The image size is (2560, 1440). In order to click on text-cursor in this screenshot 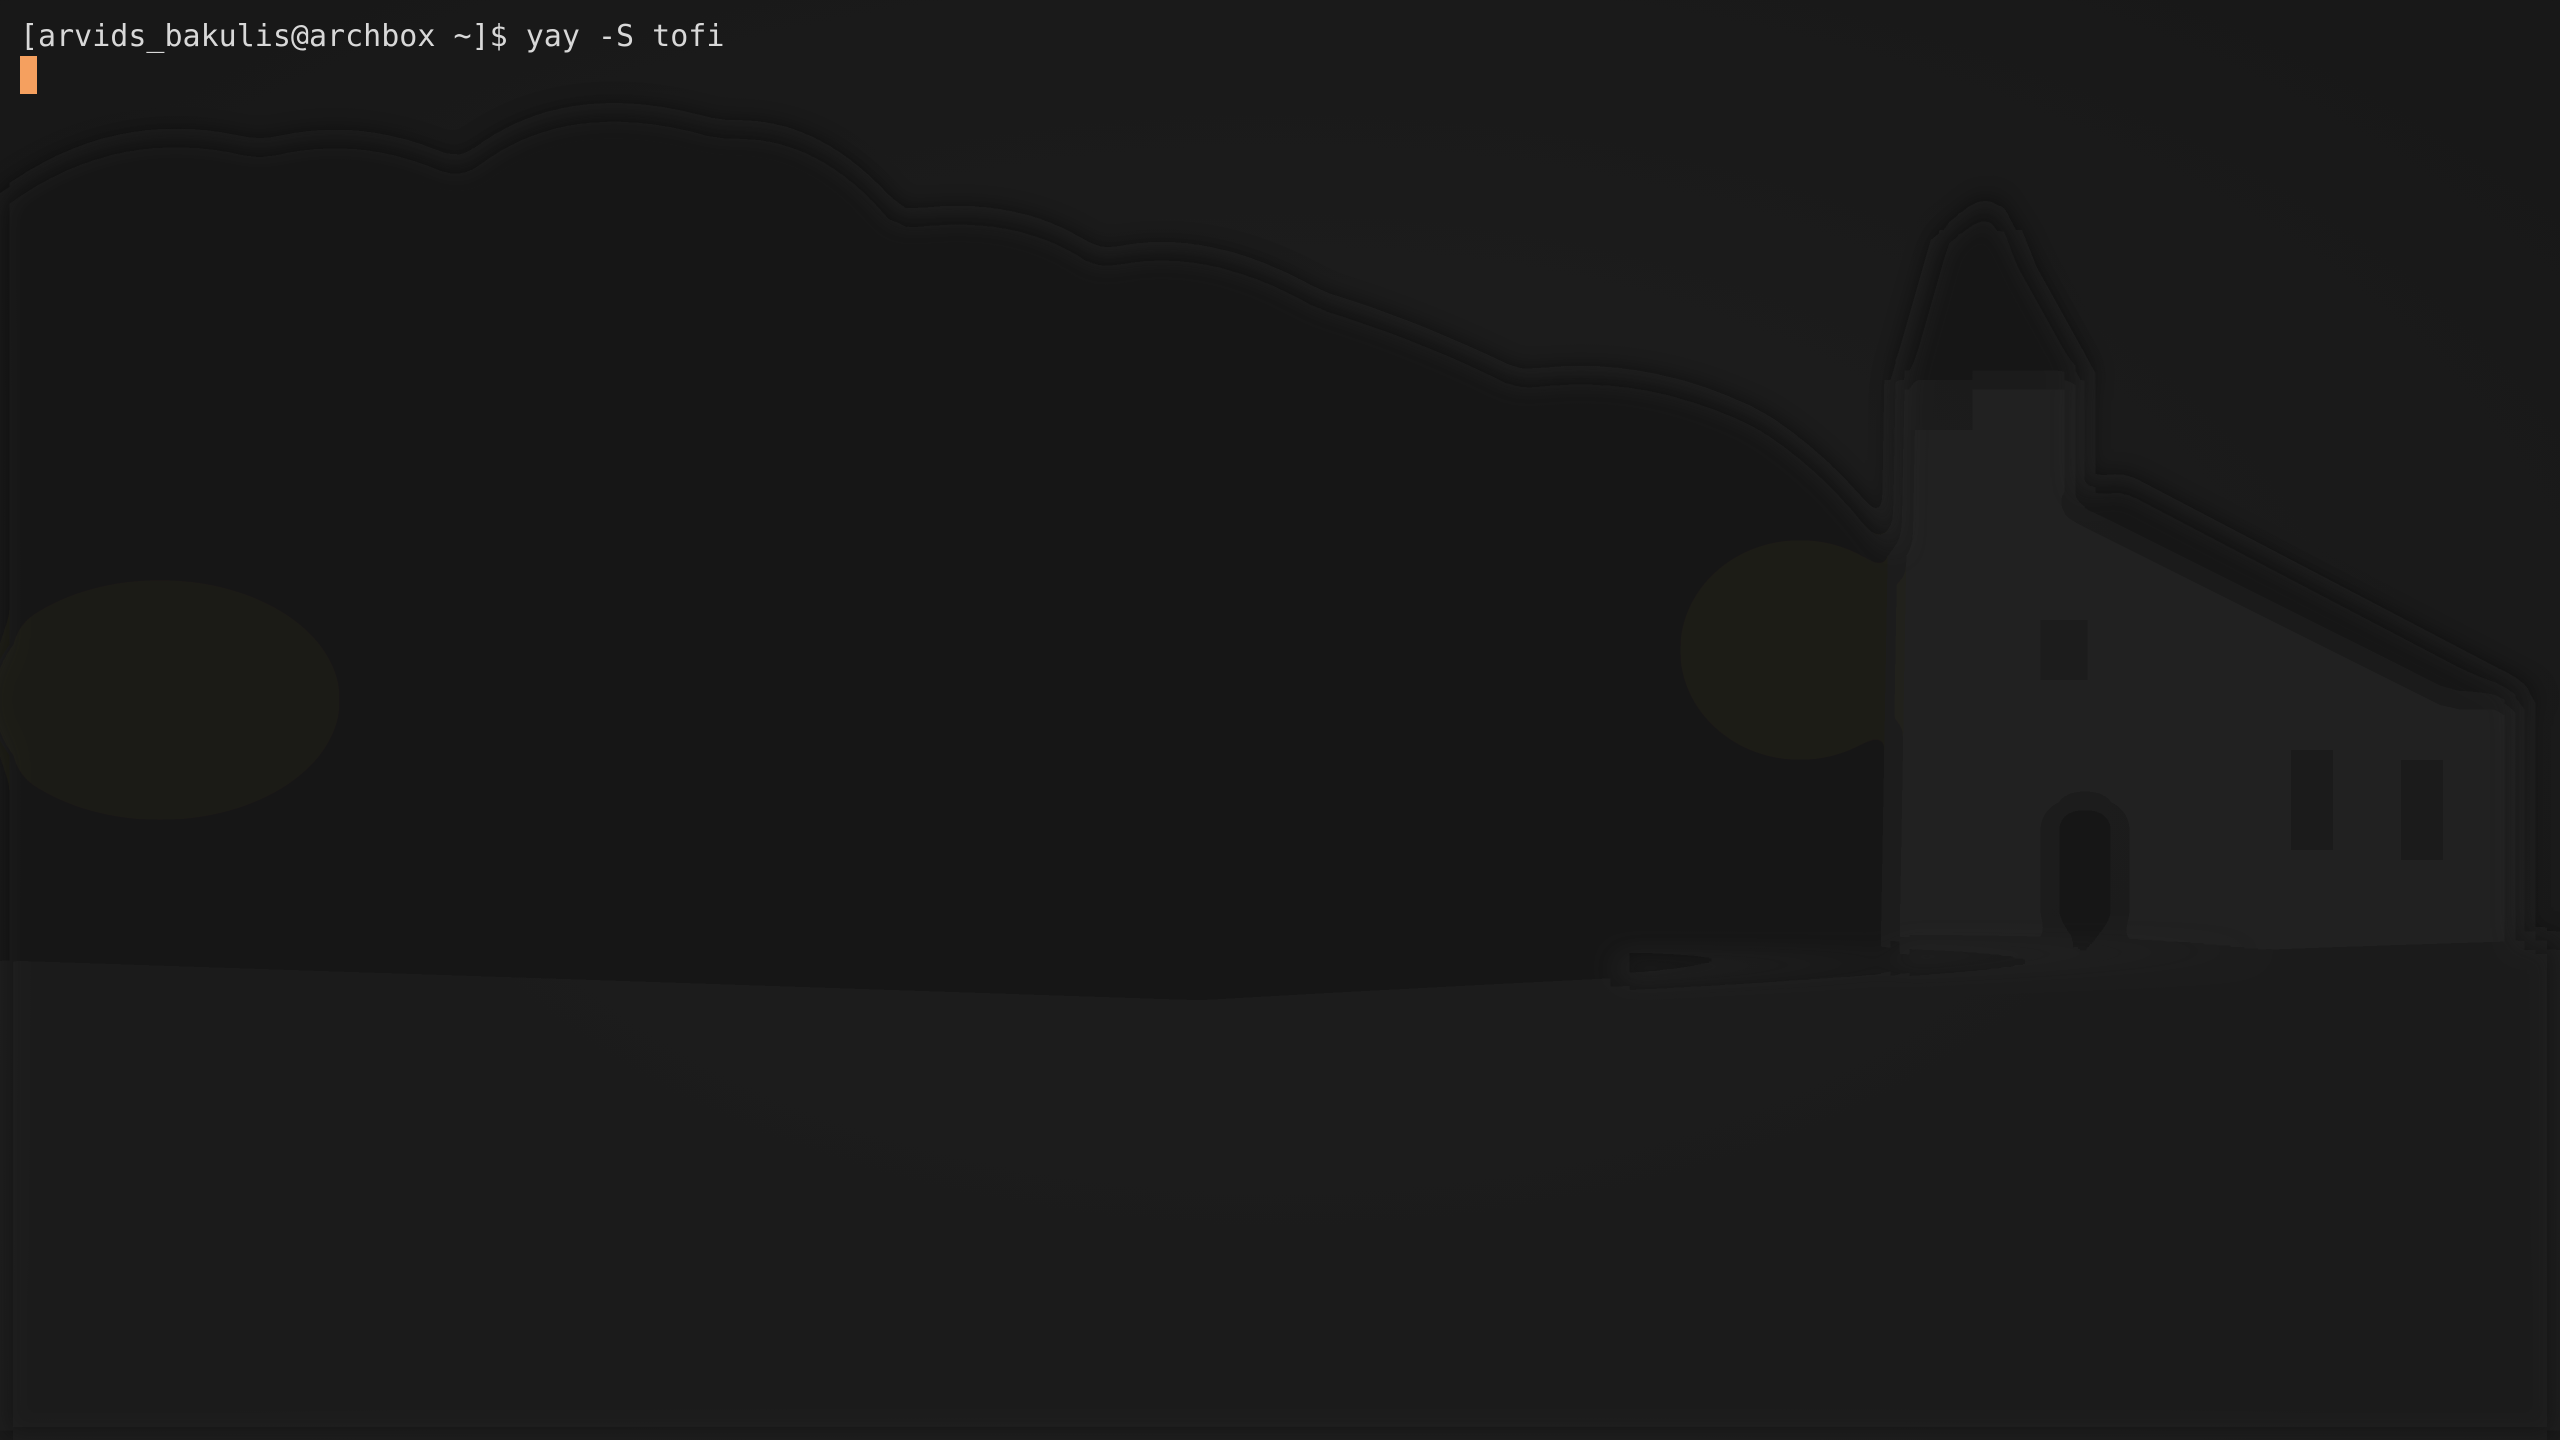, I will do `click(28, 75)`.